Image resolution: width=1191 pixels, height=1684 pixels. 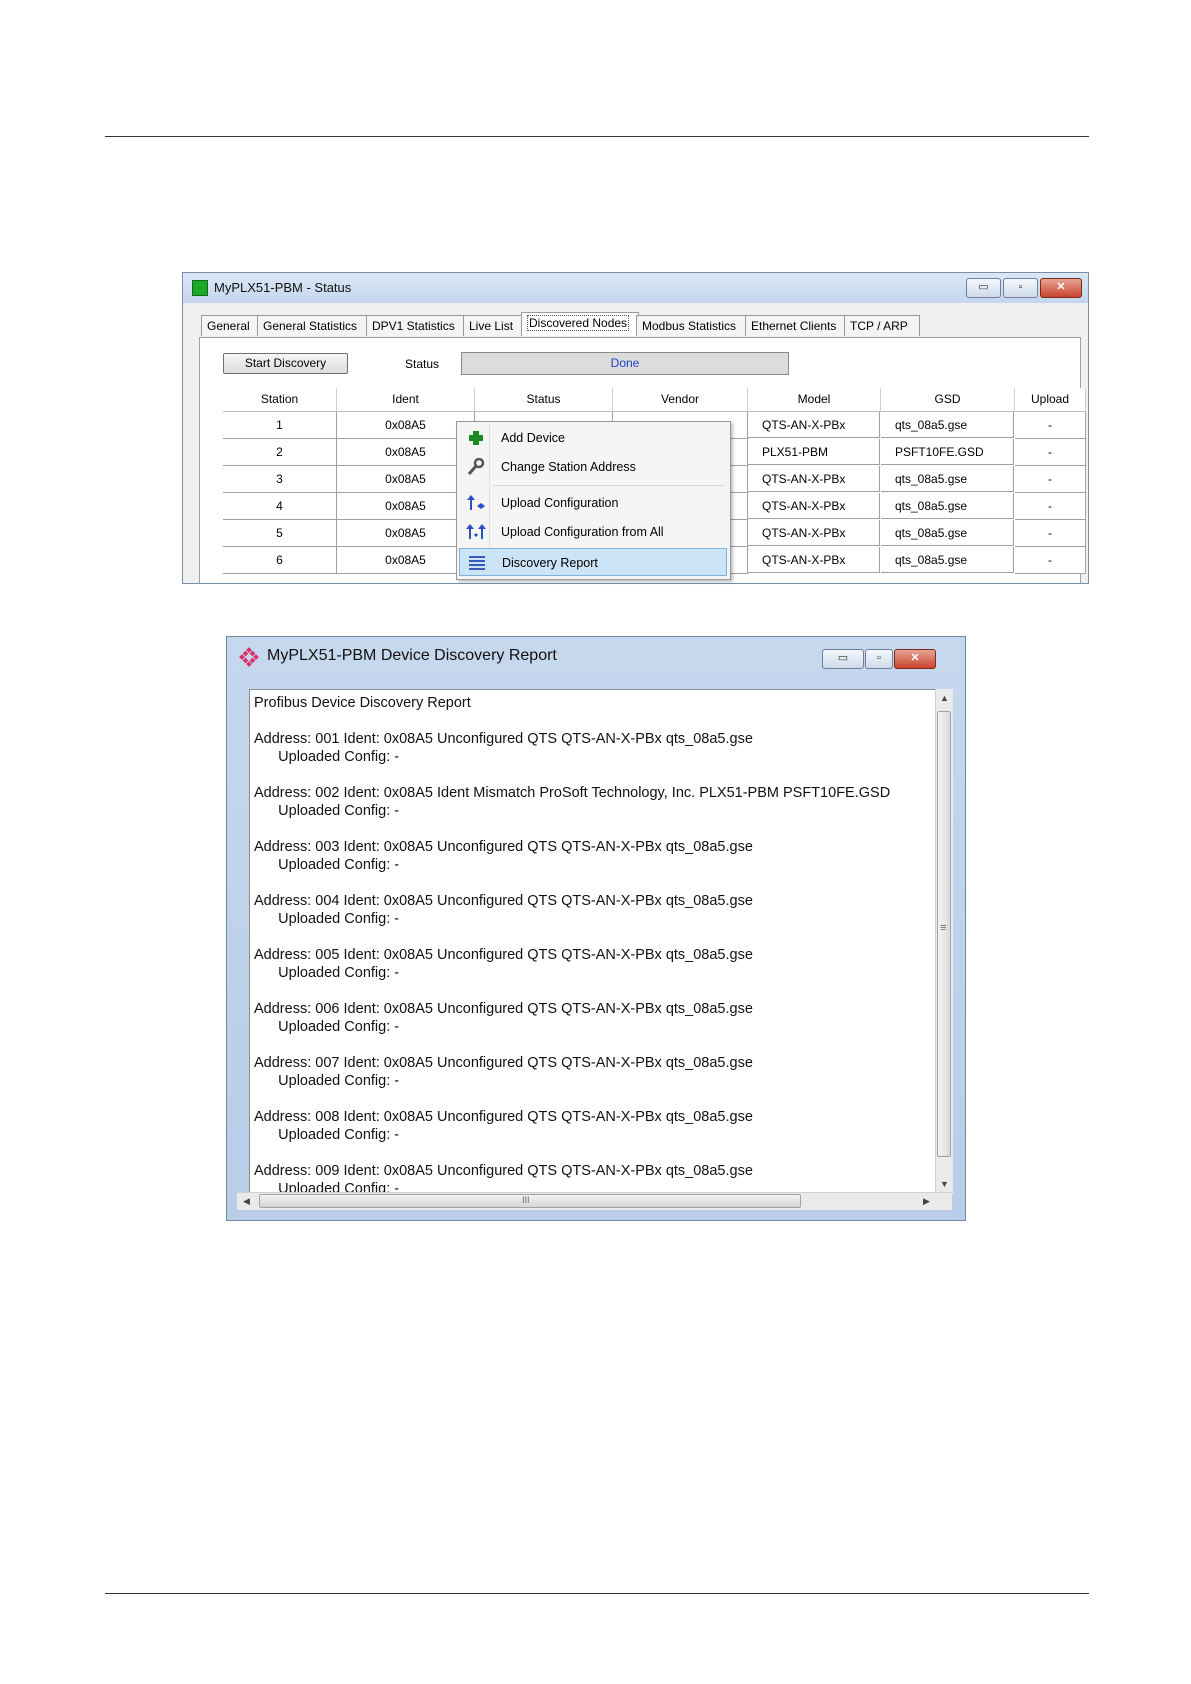 I want to click on tab-label: DPV1 Statistics, so click(x=413, y=326).